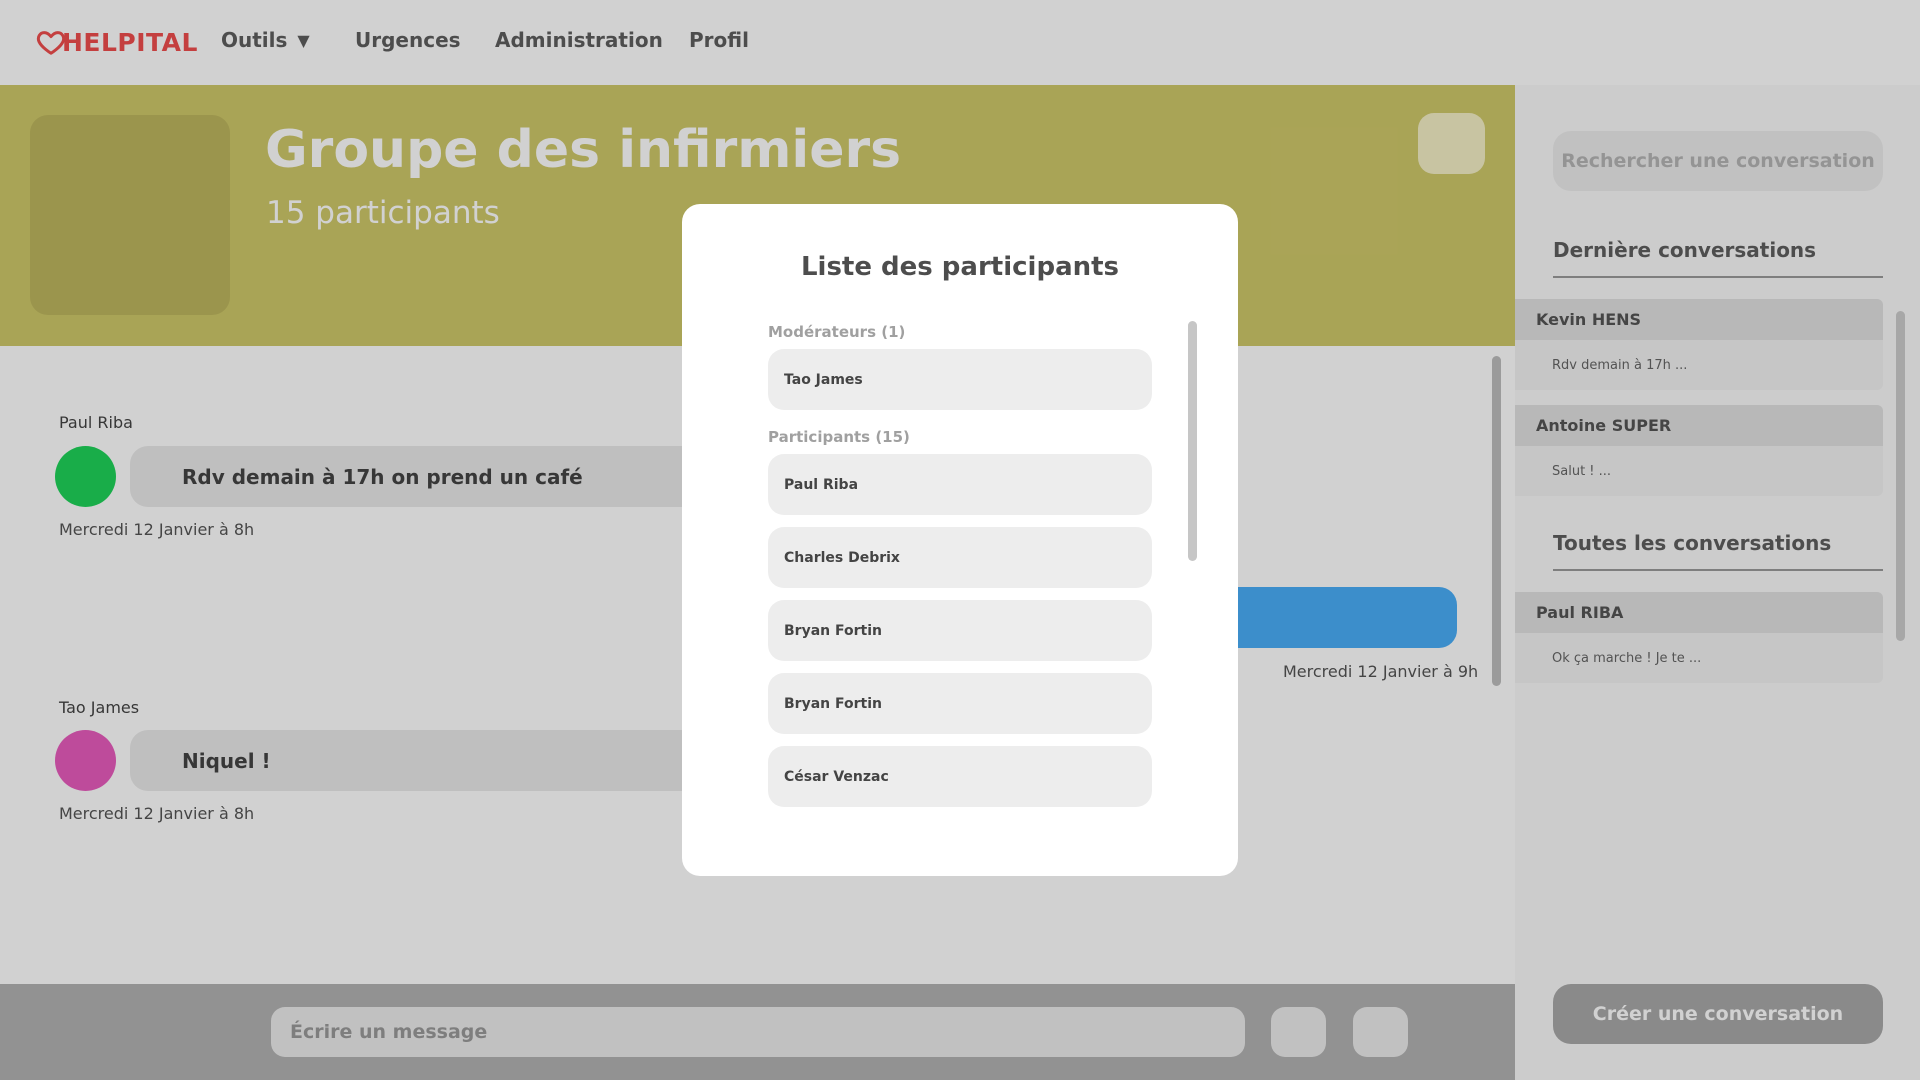 The height and width of the screenshot is (1080, 1920). Describe the element at coordinates (960, 776) in the screenshot. I see `participant-item: César Venzac` at that location.